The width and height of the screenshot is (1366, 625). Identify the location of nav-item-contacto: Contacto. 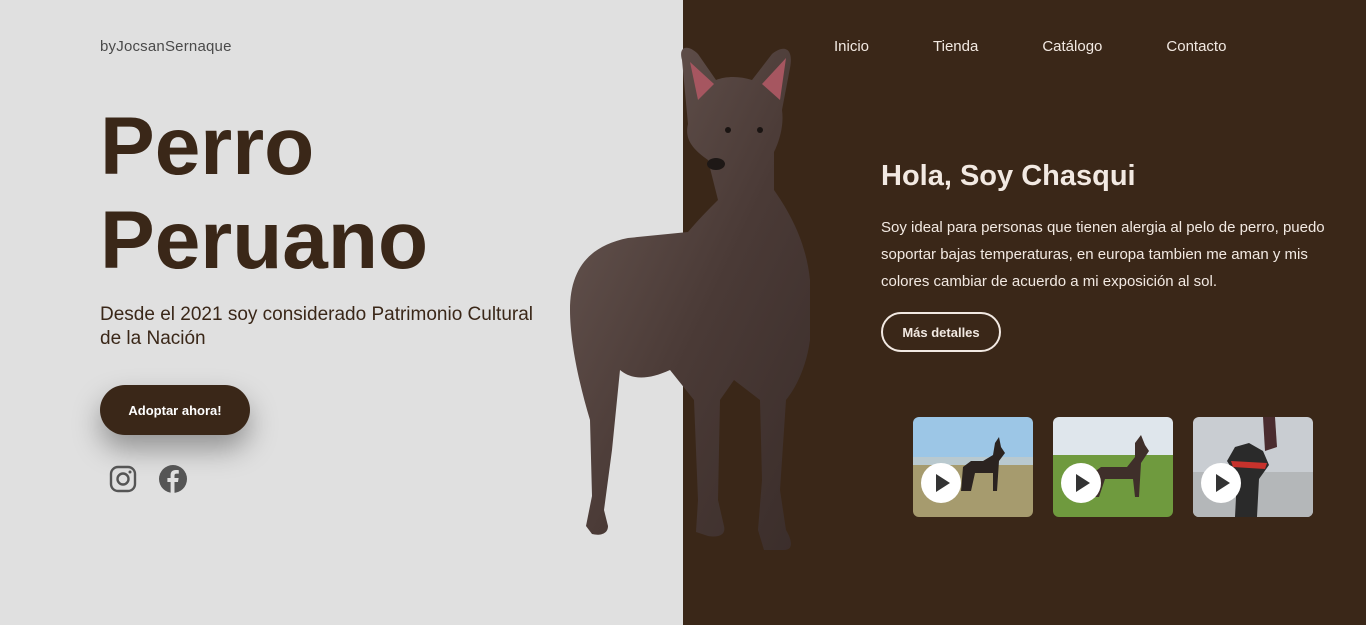
(1196, 46).